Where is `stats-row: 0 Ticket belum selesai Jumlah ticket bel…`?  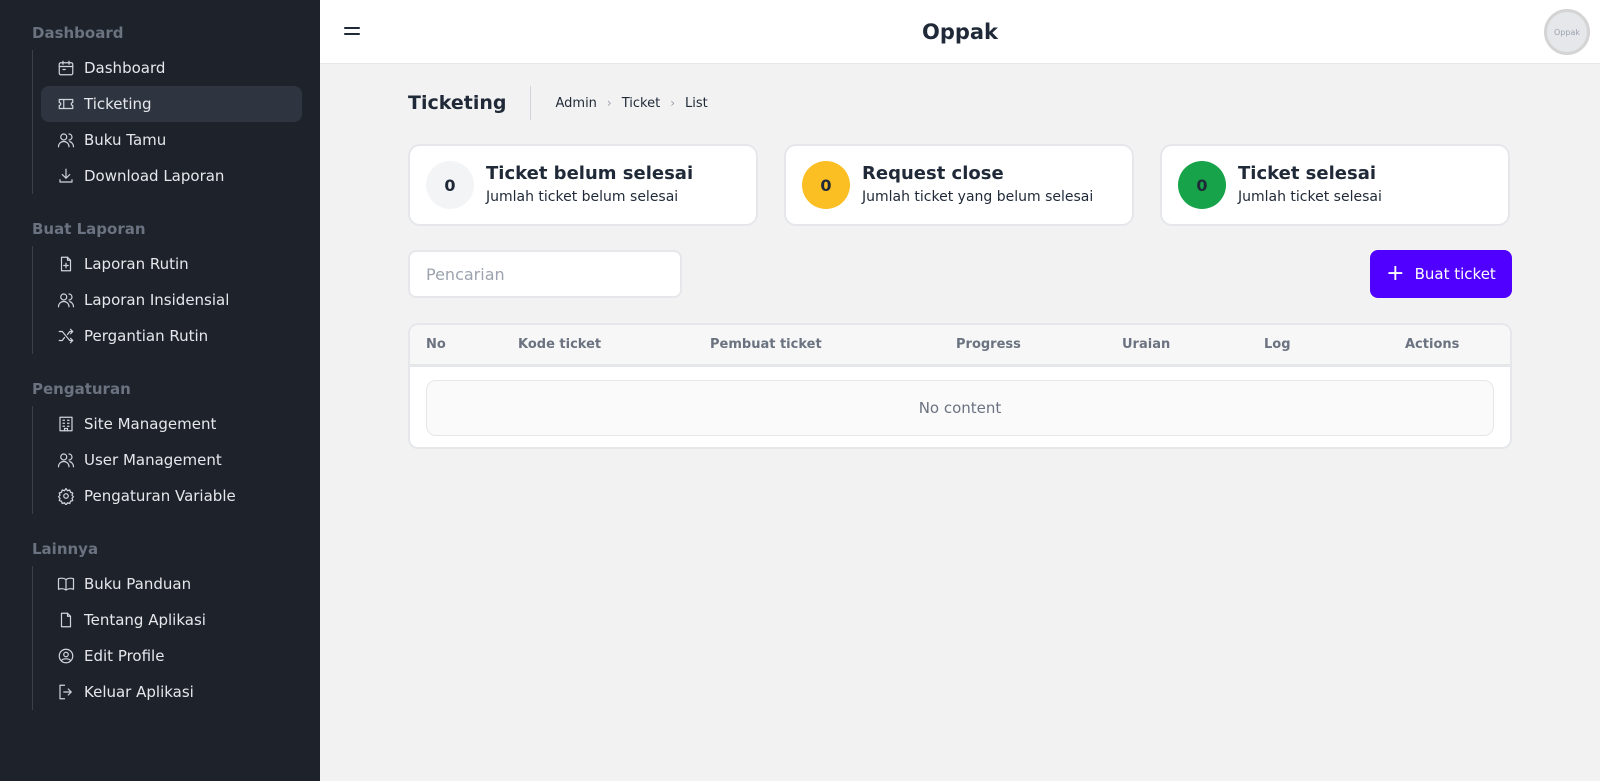
stats-row: 0 Ticket belum selesai Jumlah ticket bel… is located at coordinates (960, 185).